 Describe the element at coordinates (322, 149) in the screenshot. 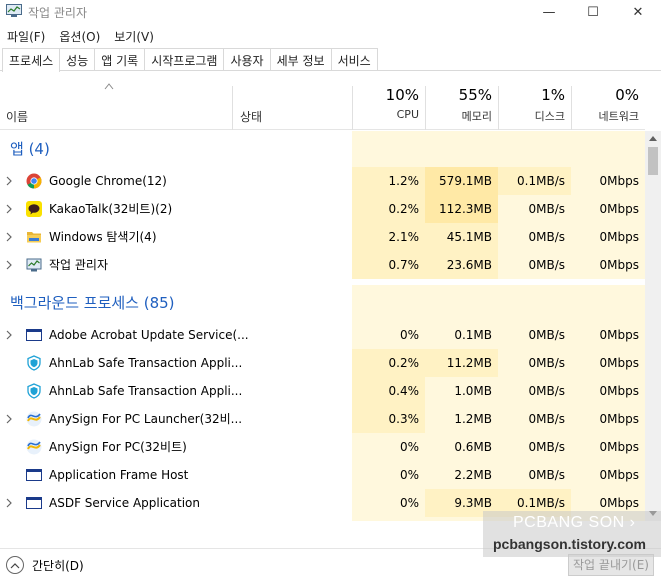

I see `group-header-apps: 앱 (4)` at that location.